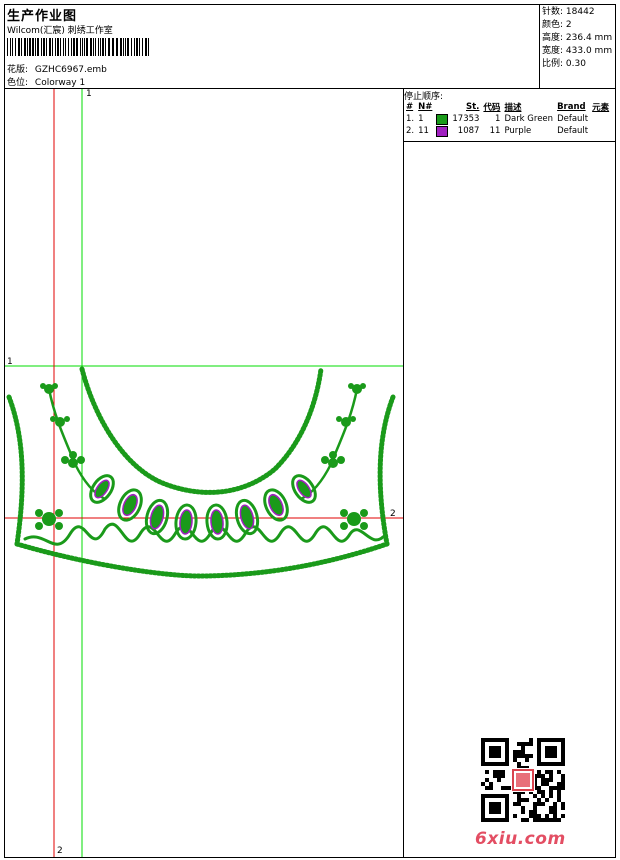 Image resolution: width=620 pixels, height=860 pixels. I want to click on side-panel-divider, so click(403, 473).